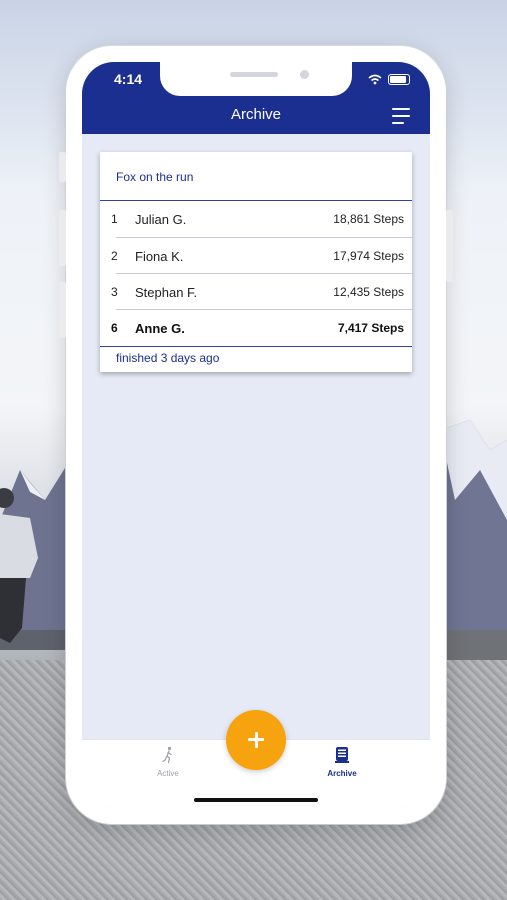  What do you see at coordinates (368, 292) in the screenshot?
I see `step-count: 12,435 Steps` at bounding box center [368, 292].